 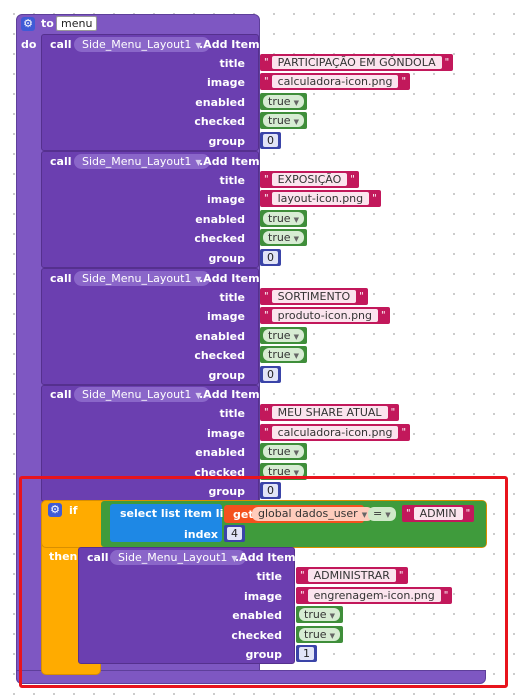 What do you see at coordinates (47, 23) in the screenshot?
I see `keyword-to: to` at bounding box center [47, 23].